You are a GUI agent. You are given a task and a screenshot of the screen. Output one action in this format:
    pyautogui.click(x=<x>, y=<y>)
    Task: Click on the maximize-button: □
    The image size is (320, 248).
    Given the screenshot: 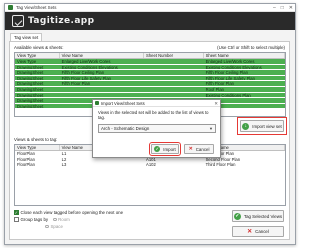 What is the action you would take?
    pyautogui.click(x=282, y=8)
    